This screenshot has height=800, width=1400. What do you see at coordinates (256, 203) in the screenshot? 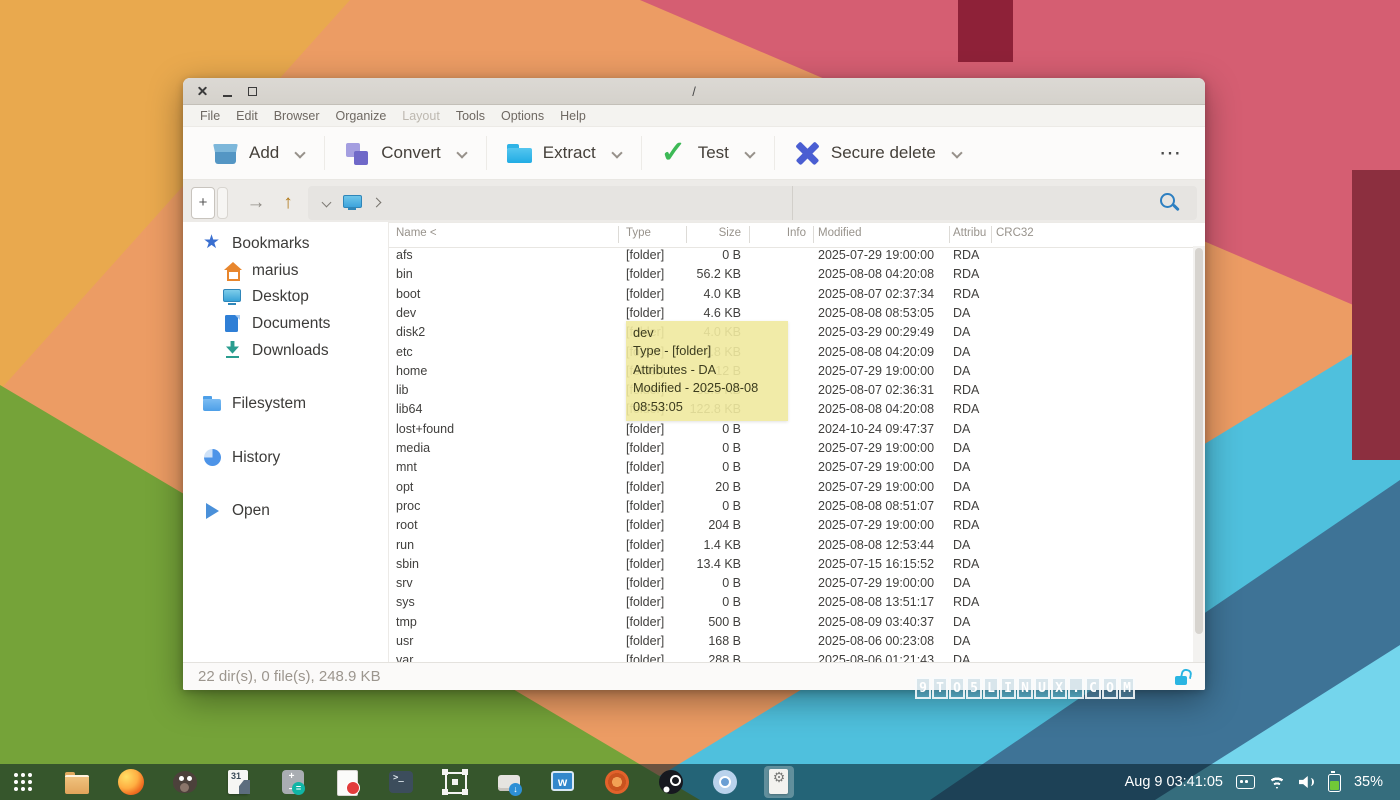
I see `forward-button: →` at bounding box center [256, 203].